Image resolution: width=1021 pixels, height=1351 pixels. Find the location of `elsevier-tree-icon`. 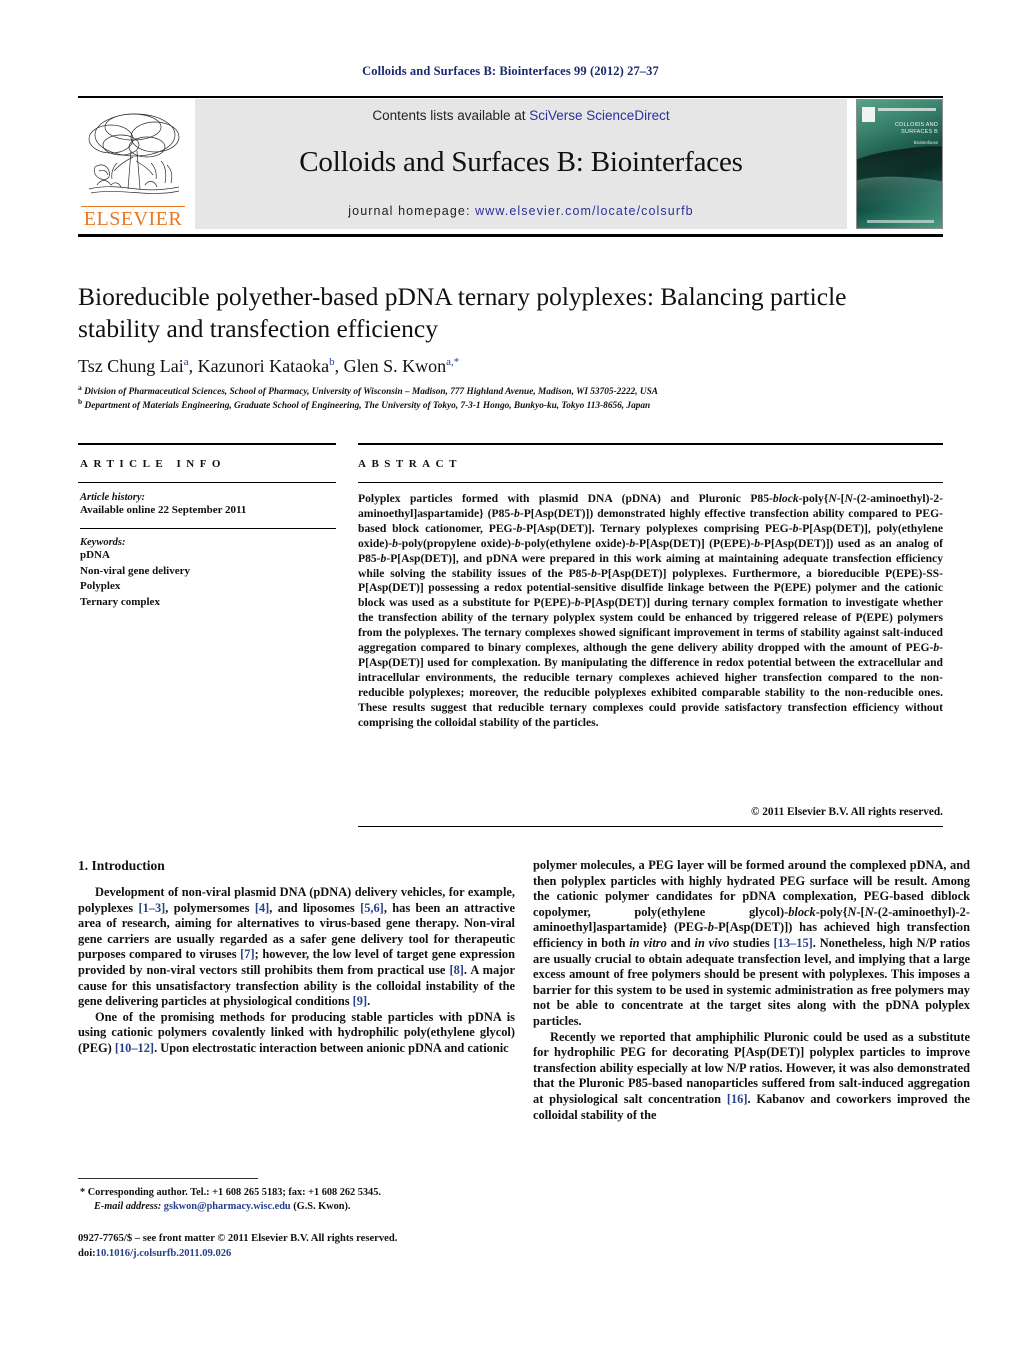

elsevier-tree-icon is located at coordinates (134, 153).